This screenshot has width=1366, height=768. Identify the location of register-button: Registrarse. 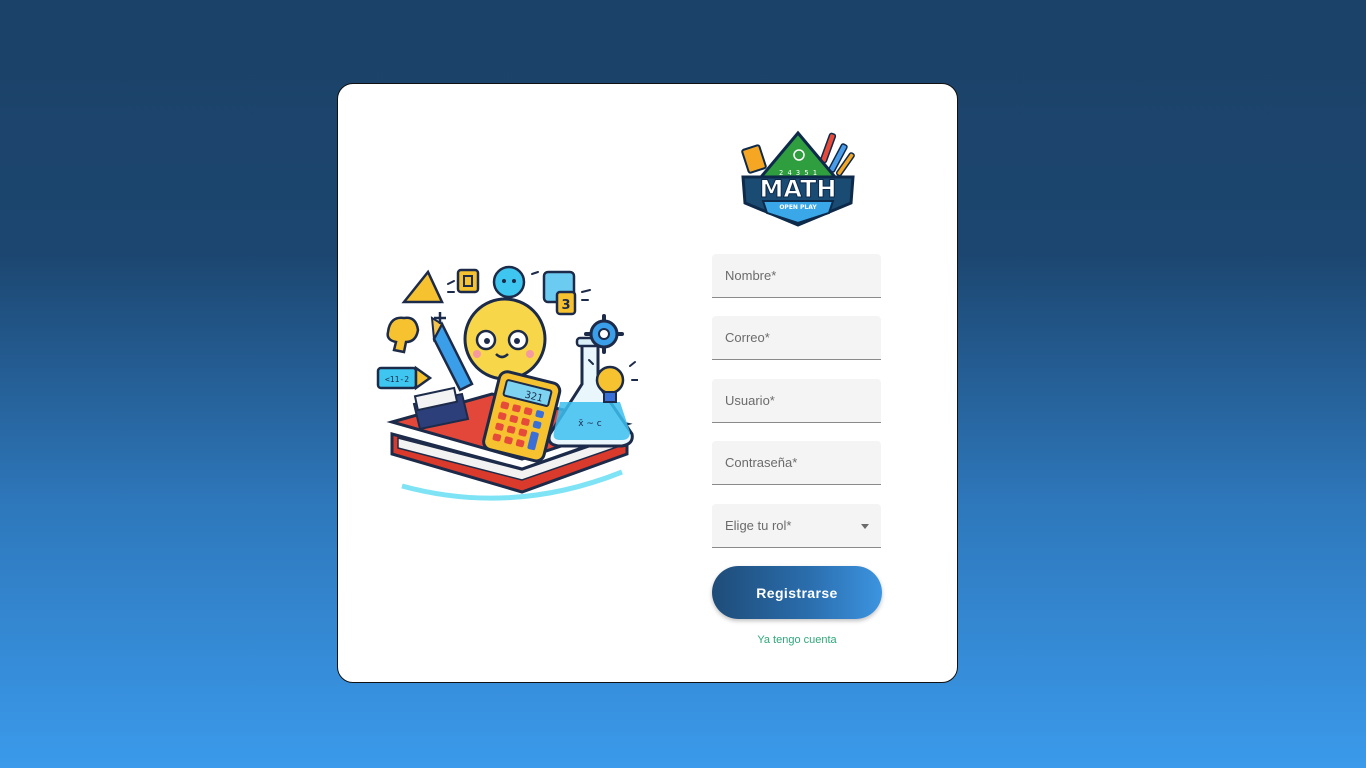
(797, 592).